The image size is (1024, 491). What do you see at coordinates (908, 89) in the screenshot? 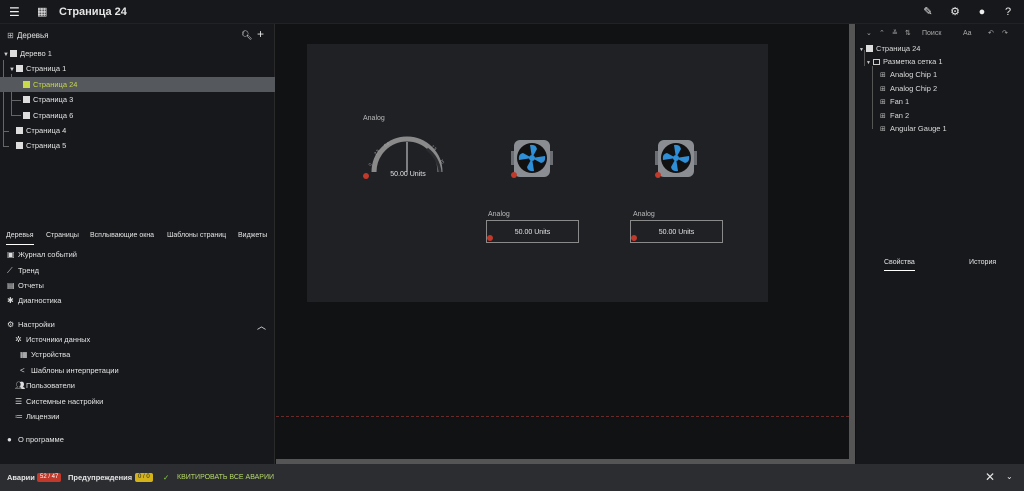
I see `outline-item-analog-chip-2: ⊞ Analog Chip 2` at bounding box center [908, 89].